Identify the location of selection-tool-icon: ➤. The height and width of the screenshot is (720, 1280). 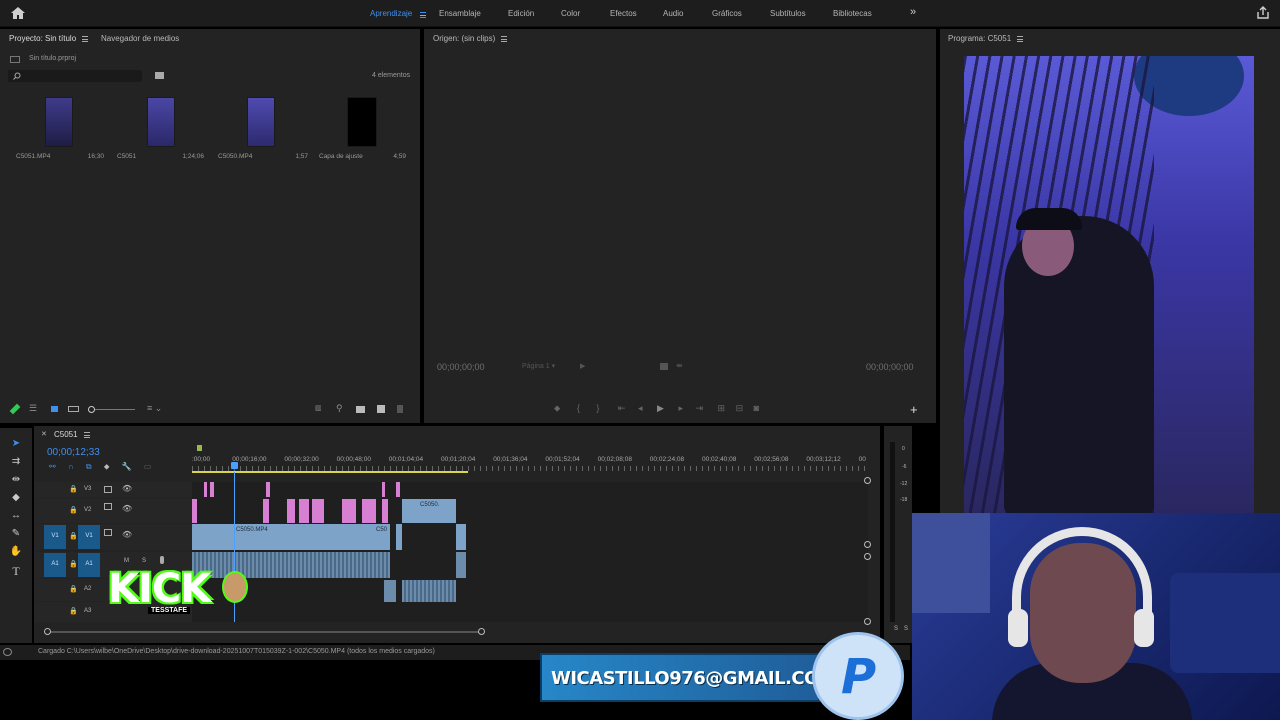
(16, 445).